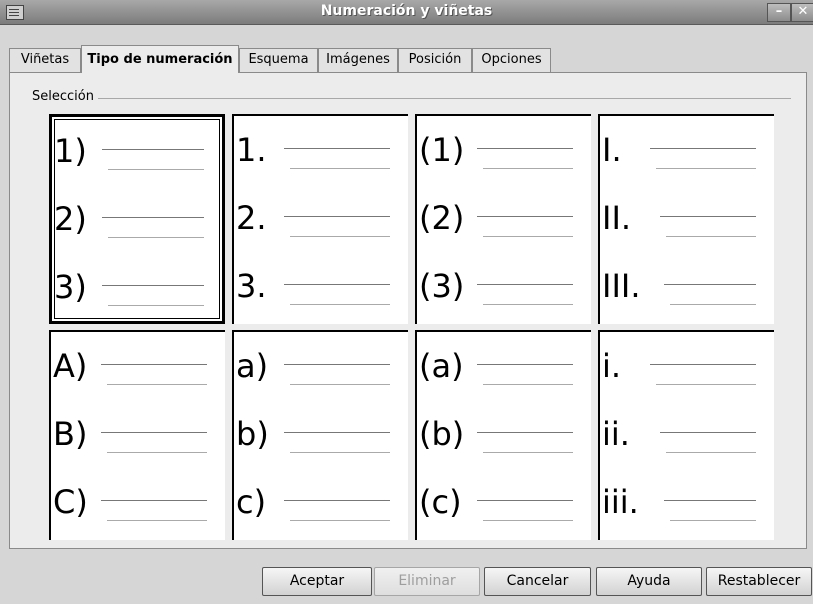  I want to click on numbering-preview-line: I., so click(687, 154).